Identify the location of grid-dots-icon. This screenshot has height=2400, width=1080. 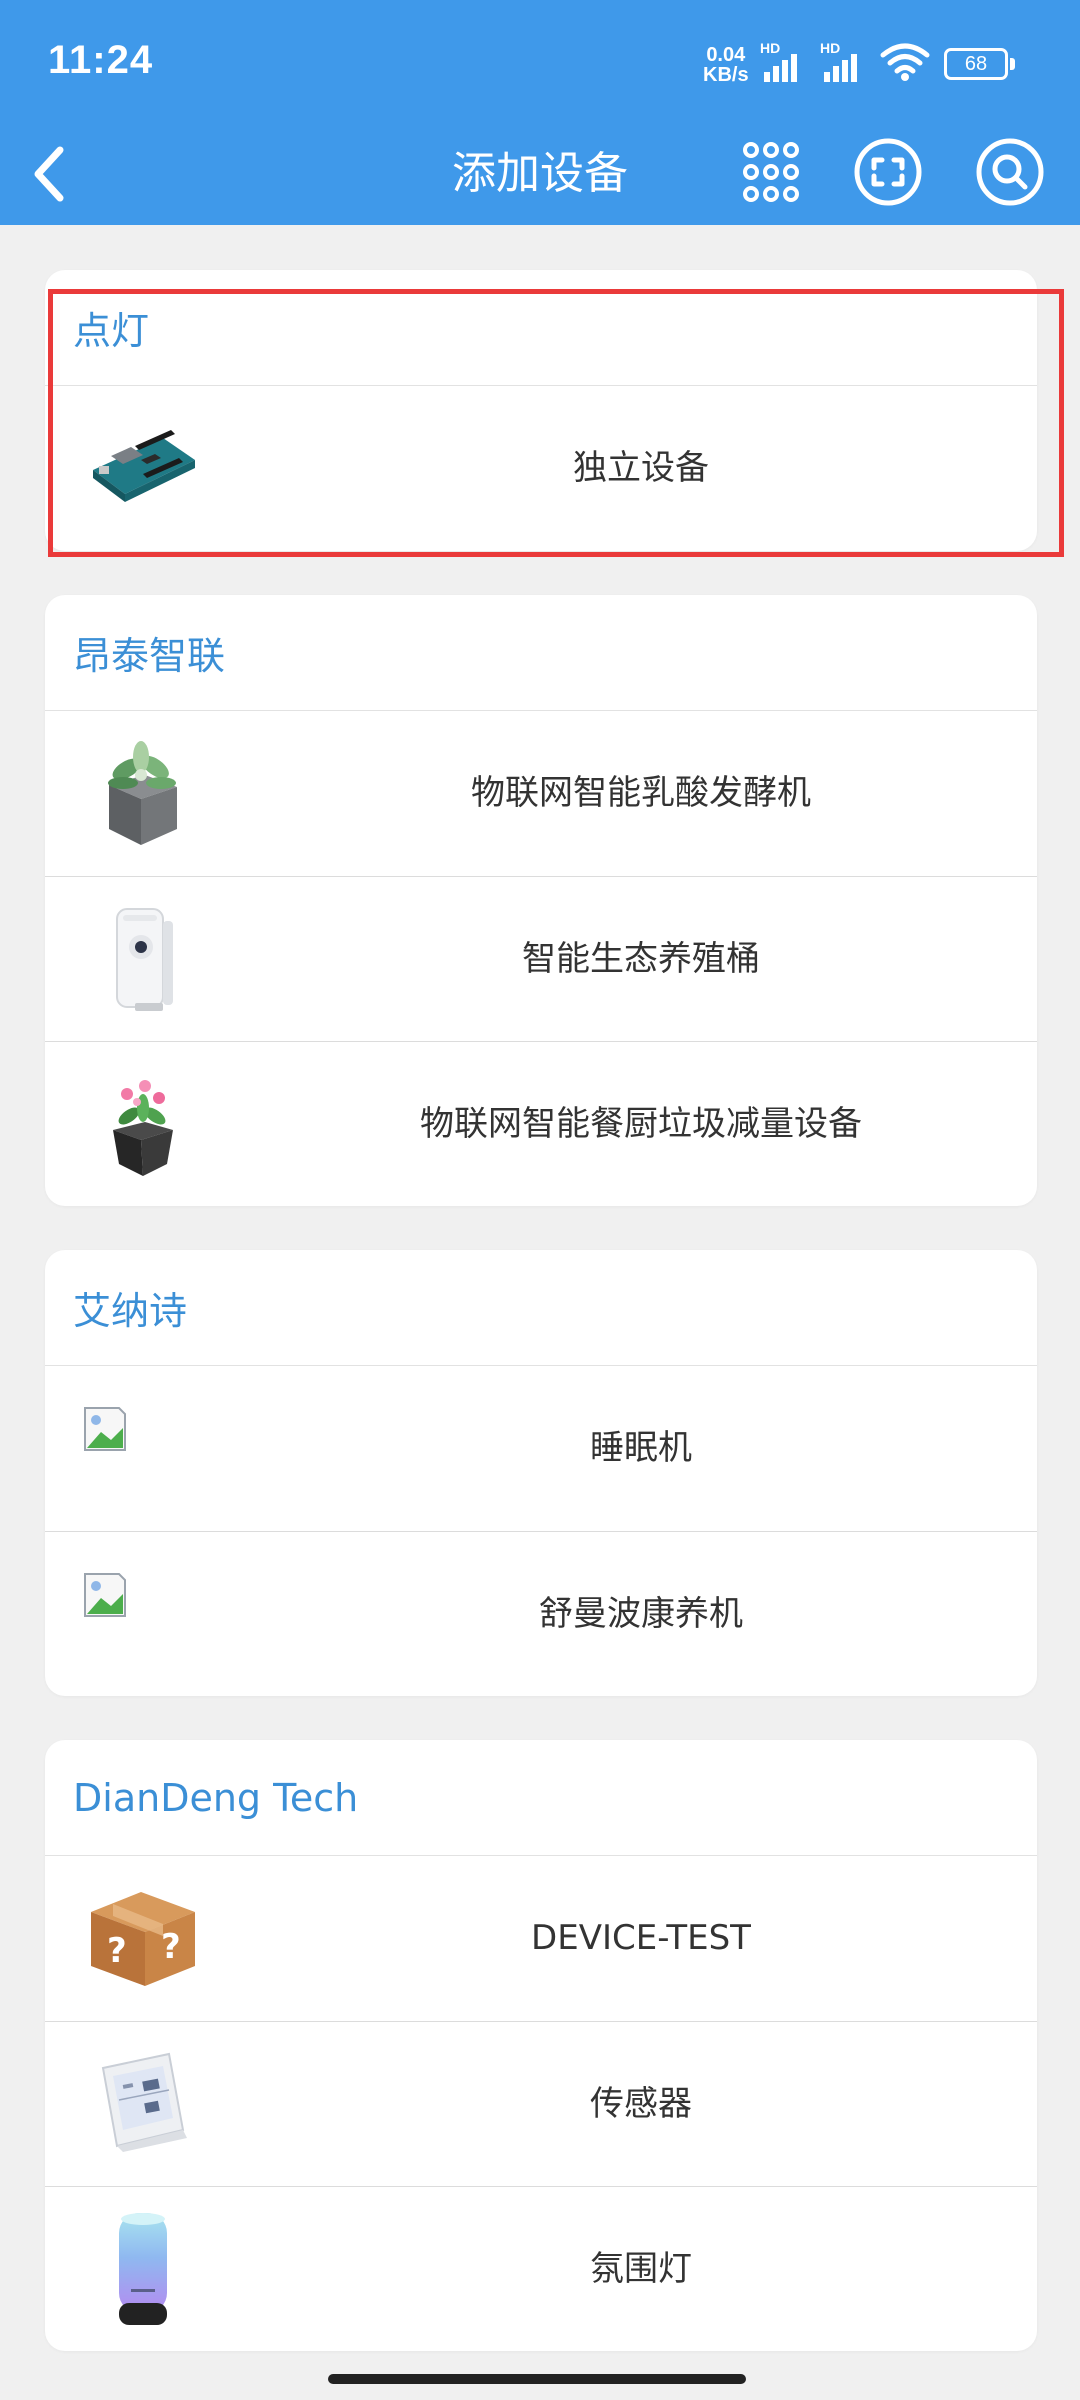
(771, 172).